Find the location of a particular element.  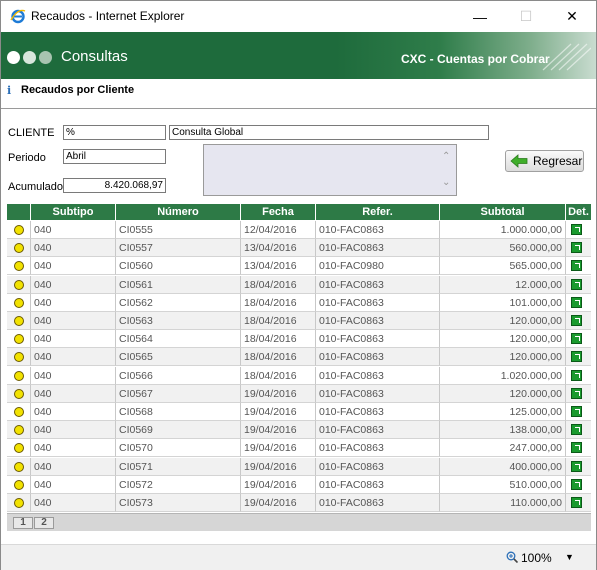

numero-cell: CI0566 is located at coordinates (178, 375).